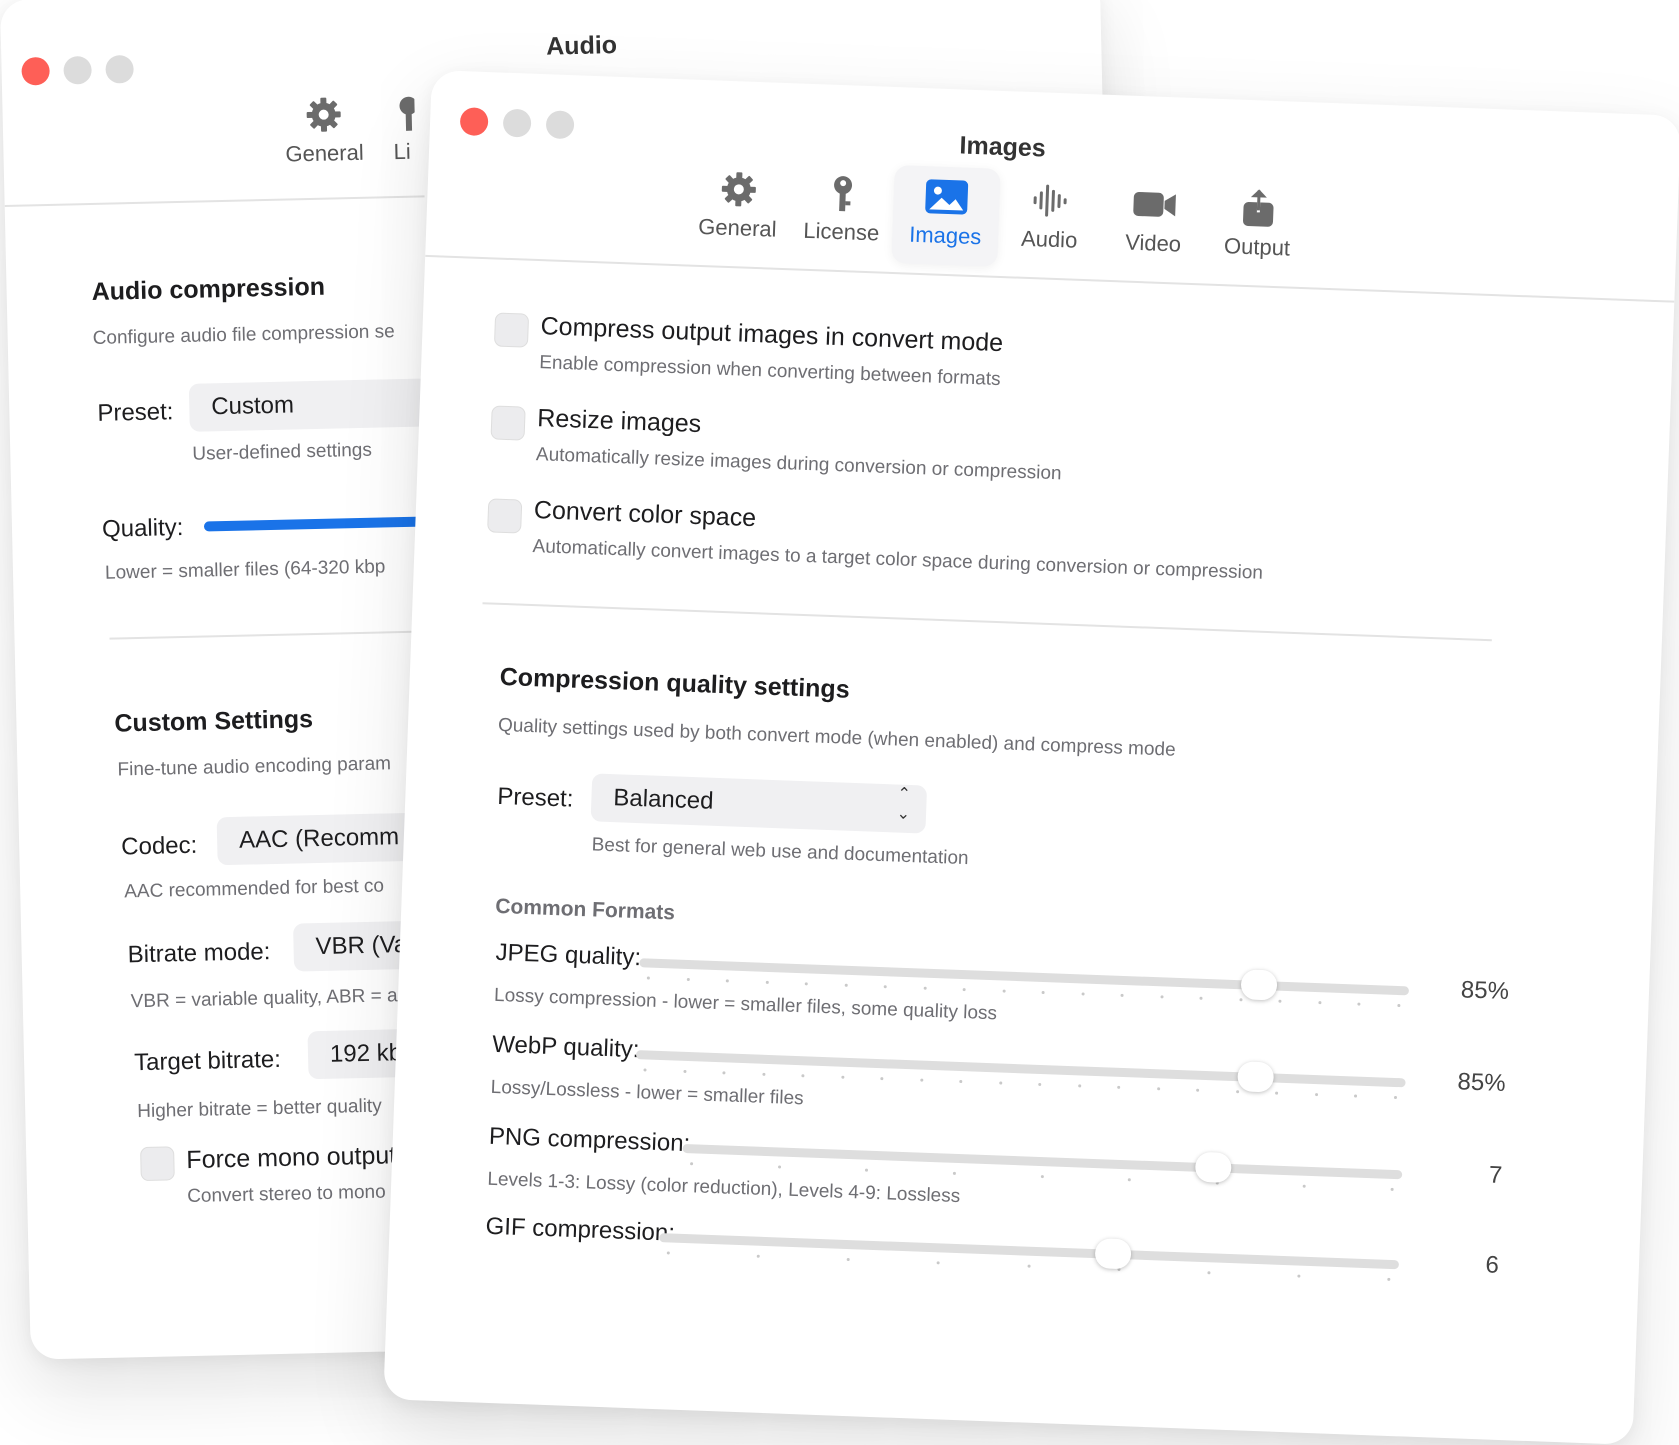  What do you see at coordinates (1003, 147) in the screenshot?
I see `window-title: Images` at bounding box center [1003, 147].